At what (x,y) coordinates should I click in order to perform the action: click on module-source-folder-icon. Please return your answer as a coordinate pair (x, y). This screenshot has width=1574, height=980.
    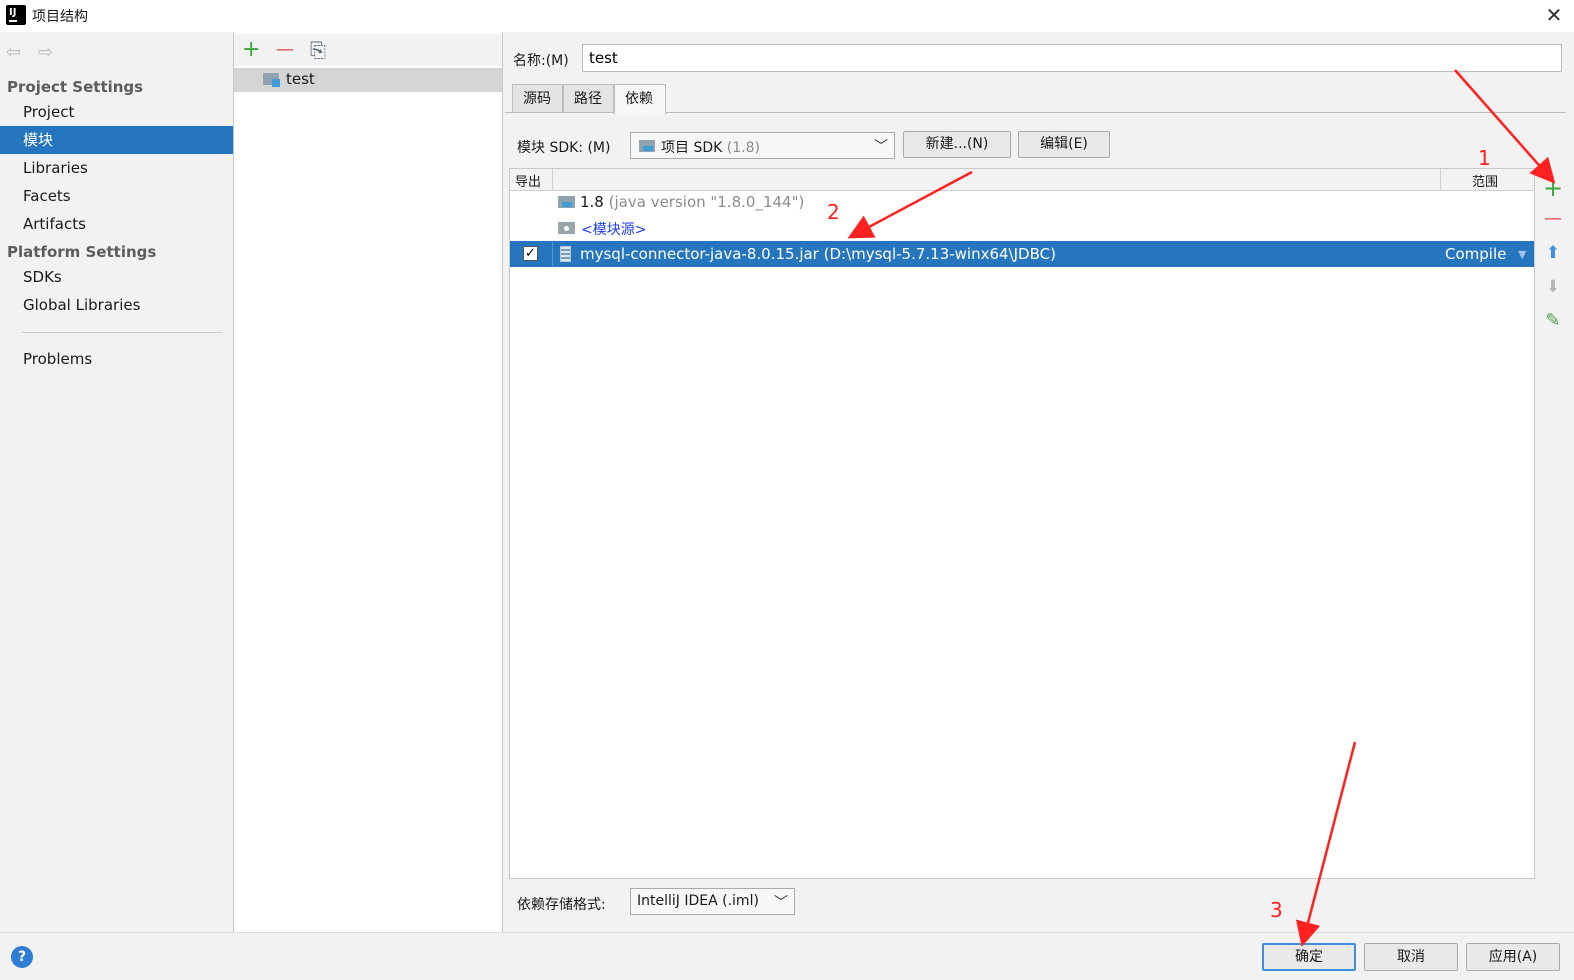
    Looking at the image, I should click on (566, 228).